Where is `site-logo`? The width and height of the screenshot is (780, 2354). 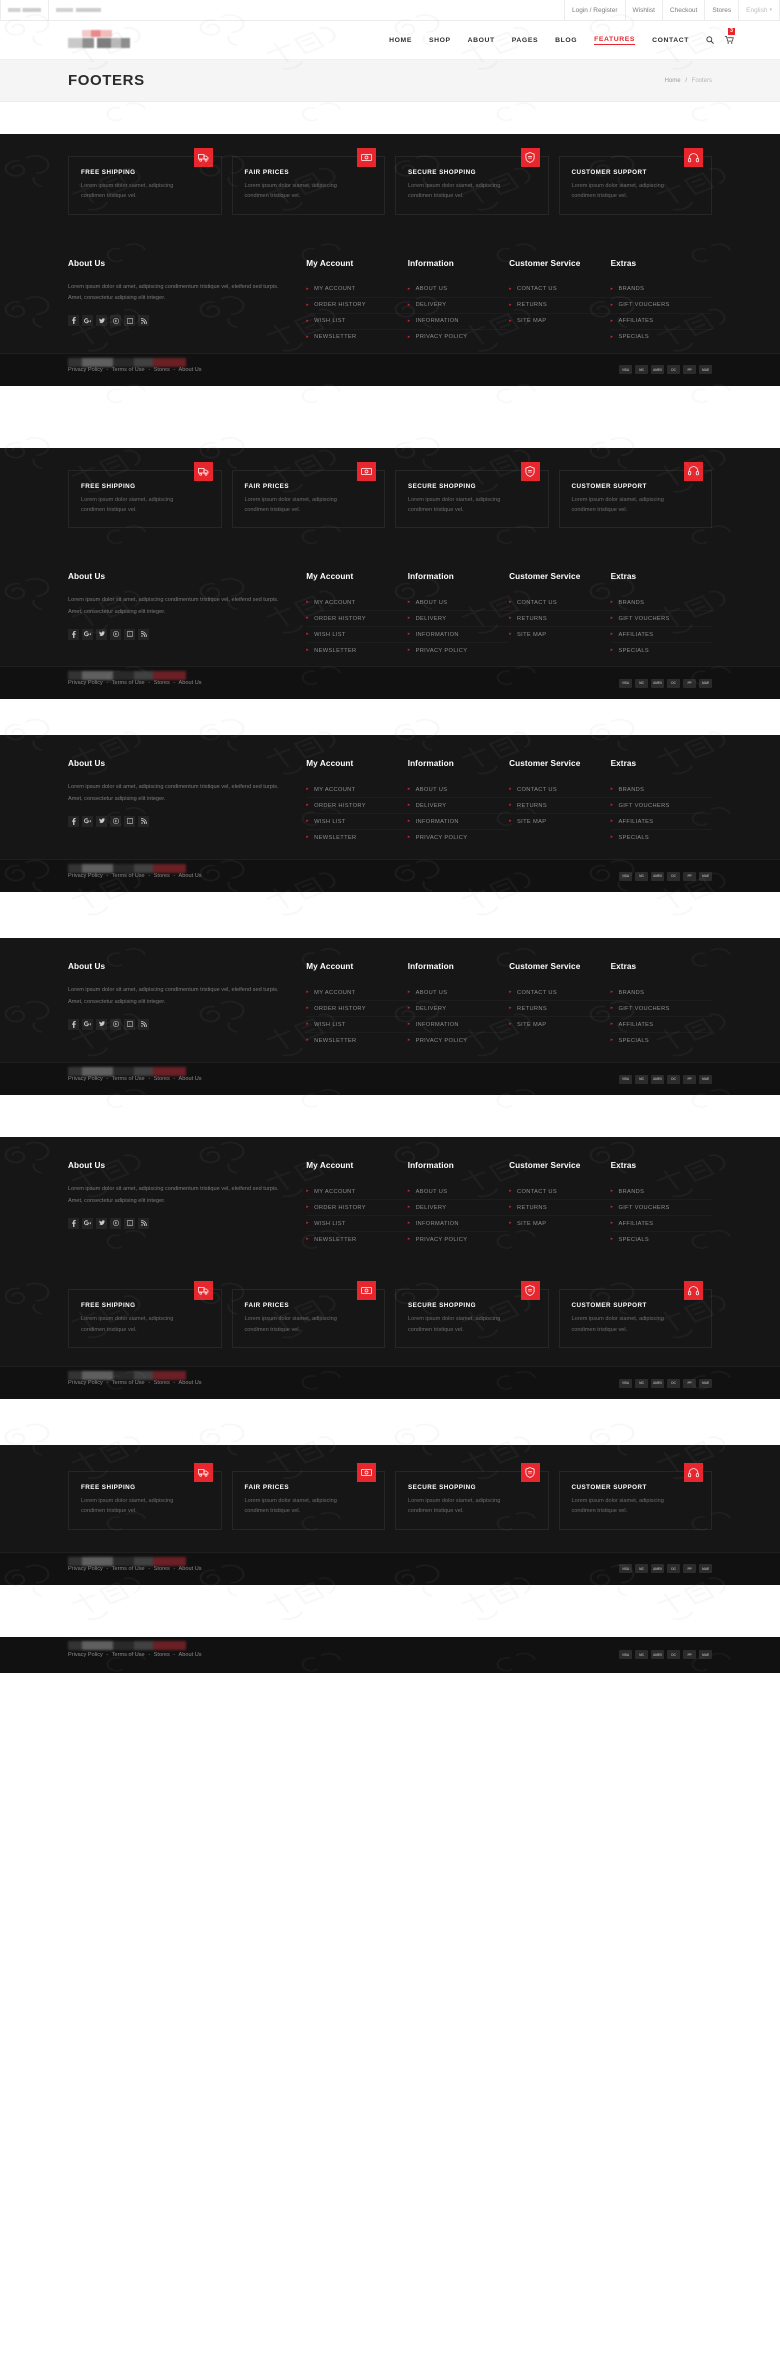 site-logo is located at coordinates (99, 40).